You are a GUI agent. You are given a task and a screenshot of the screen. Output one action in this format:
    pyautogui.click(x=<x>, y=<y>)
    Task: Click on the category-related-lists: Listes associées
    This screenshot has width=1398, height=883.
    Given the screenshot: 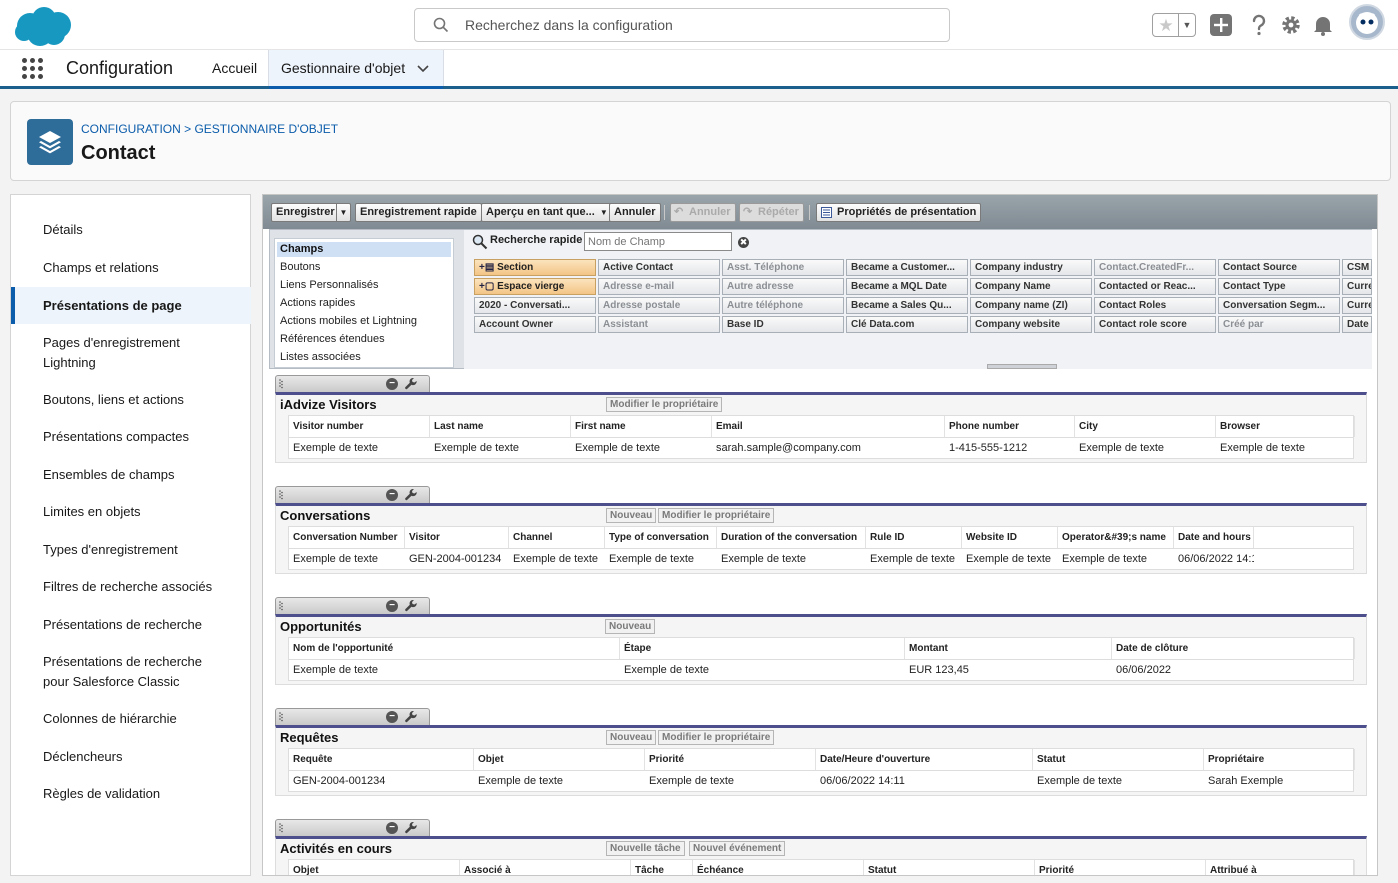 What is the action you would take?
    pyautogui.click(x=364, y=357)
    